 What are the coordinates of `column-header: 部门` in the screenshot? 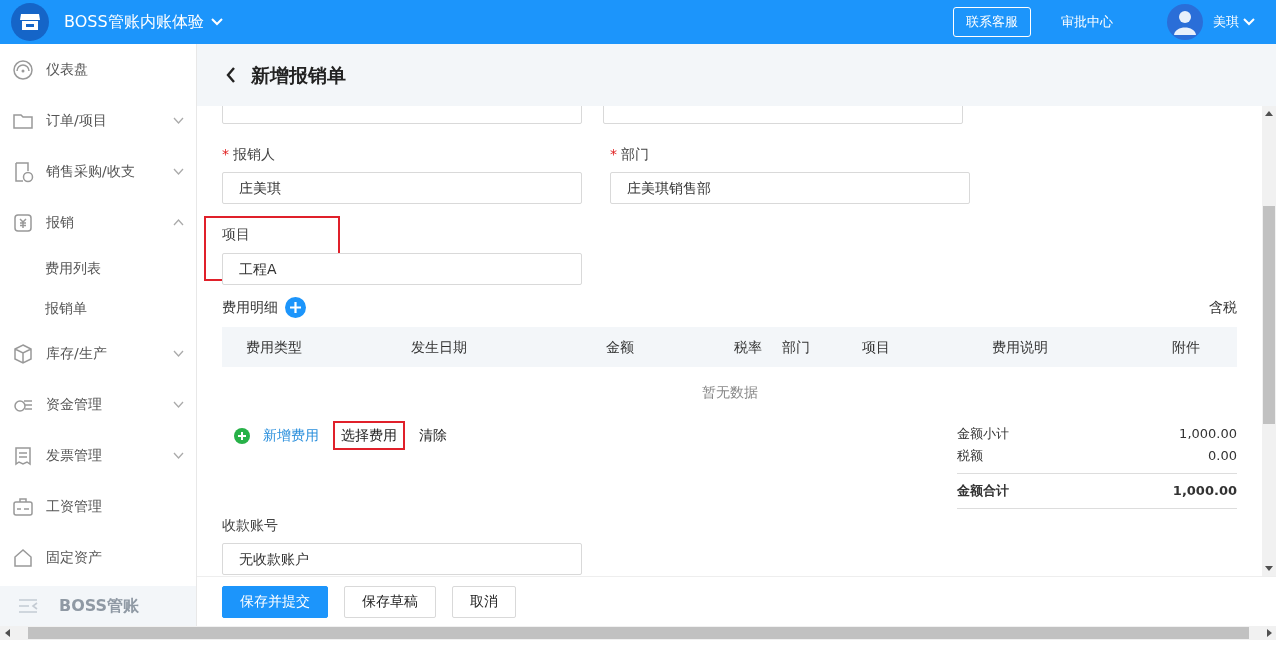 It's located at (796, 347).